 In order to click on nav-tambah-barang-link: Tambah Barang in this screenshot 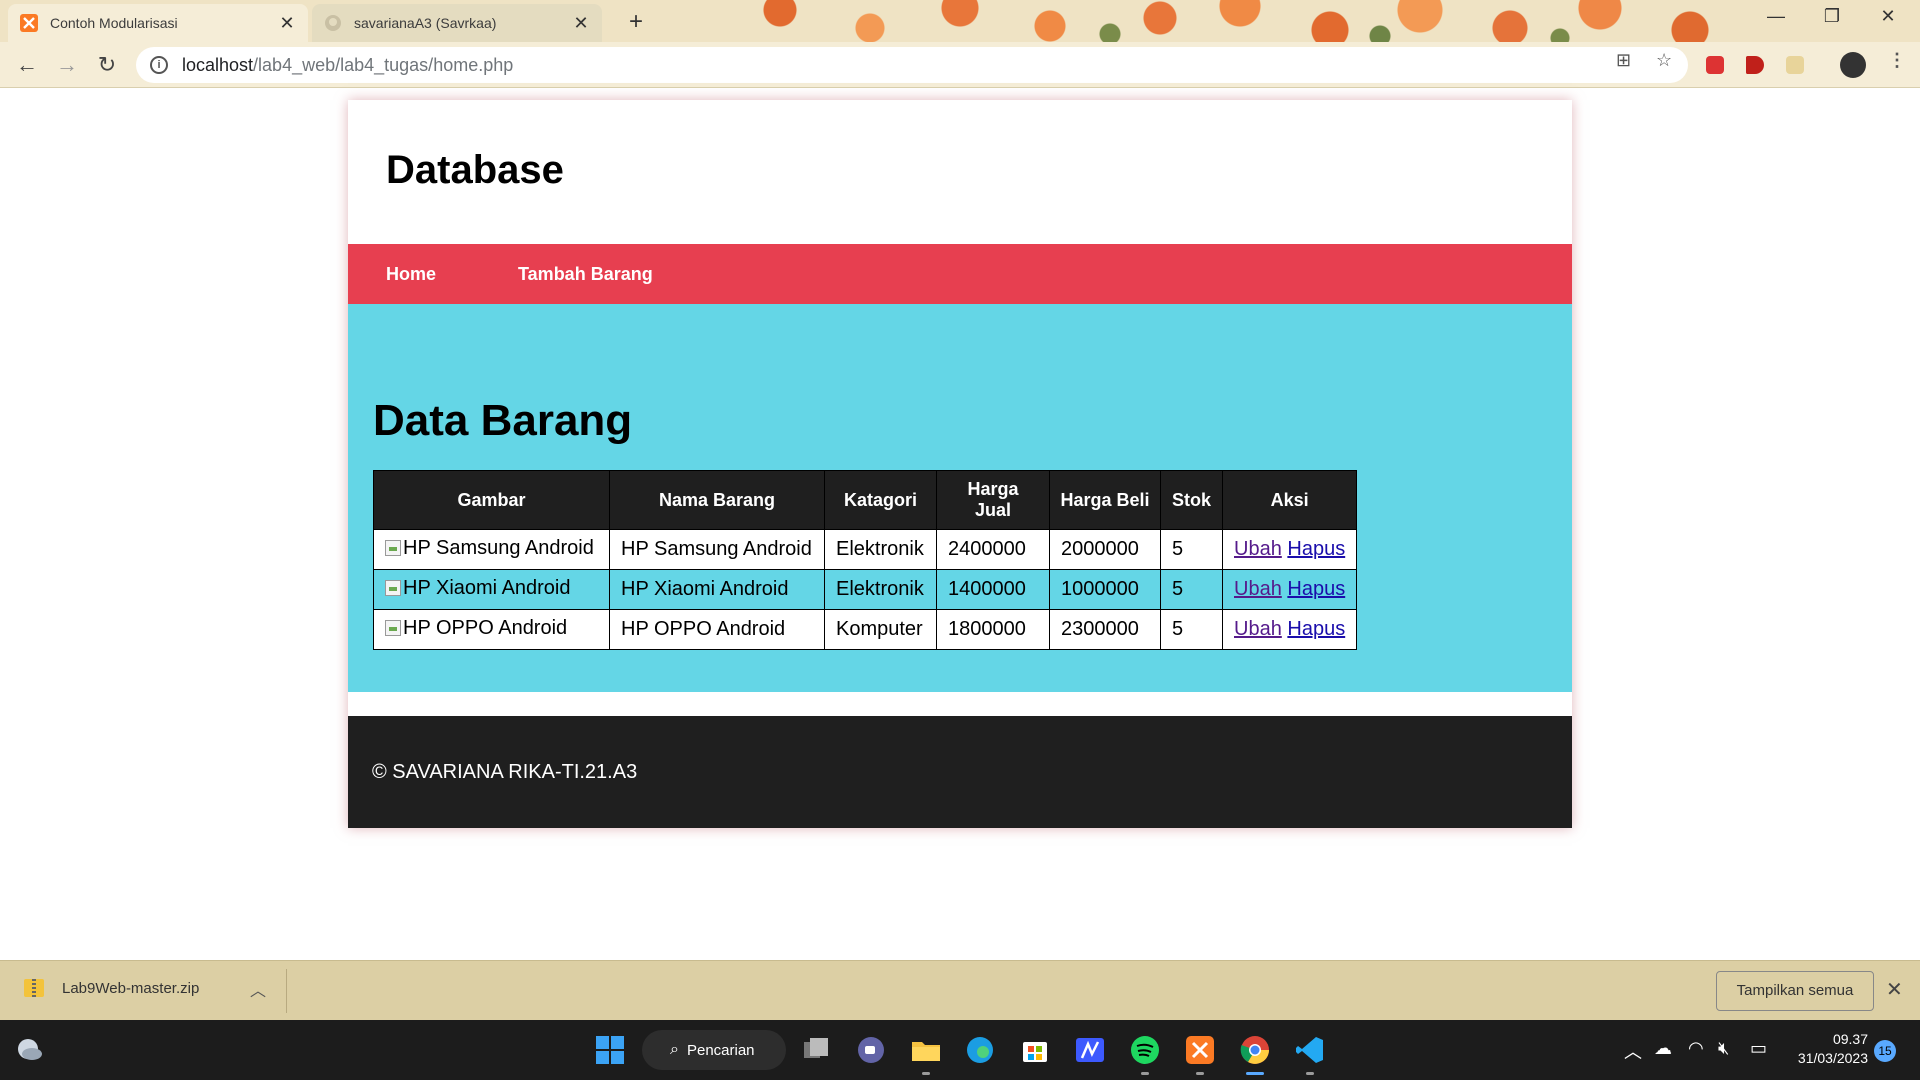, I will do `click(585, 274)`.